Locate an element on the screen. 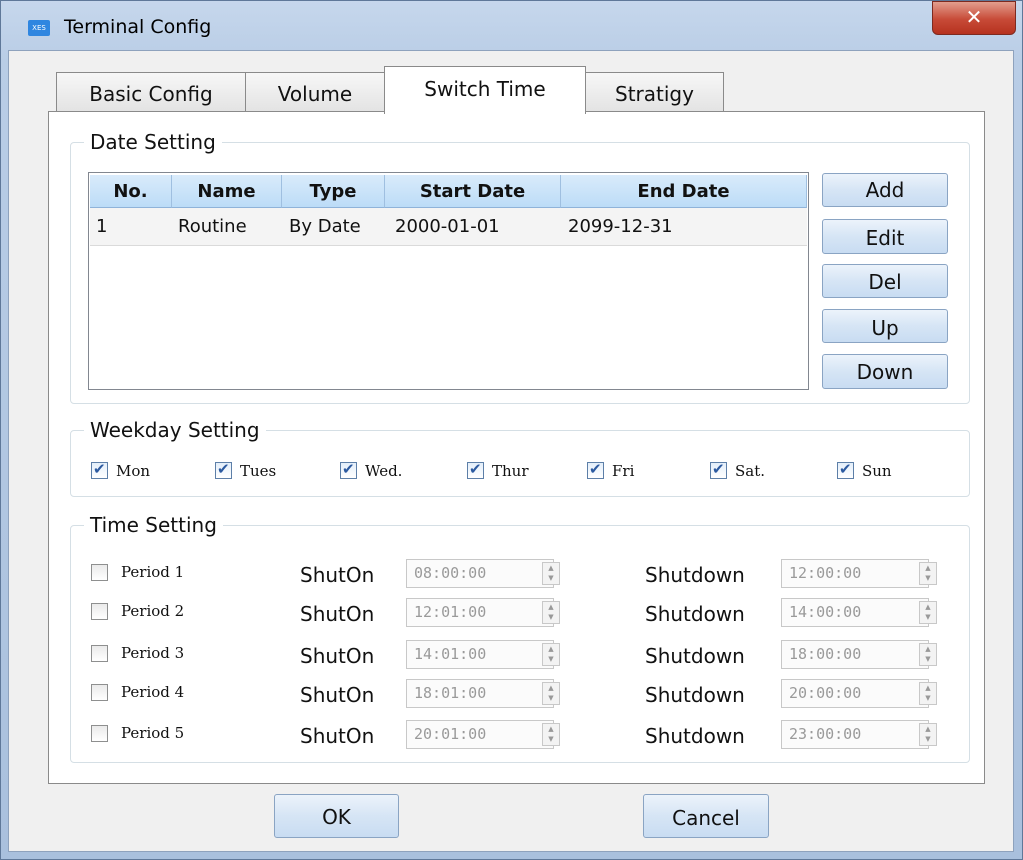  checkbox-sat is located at coordinates (718, 469).